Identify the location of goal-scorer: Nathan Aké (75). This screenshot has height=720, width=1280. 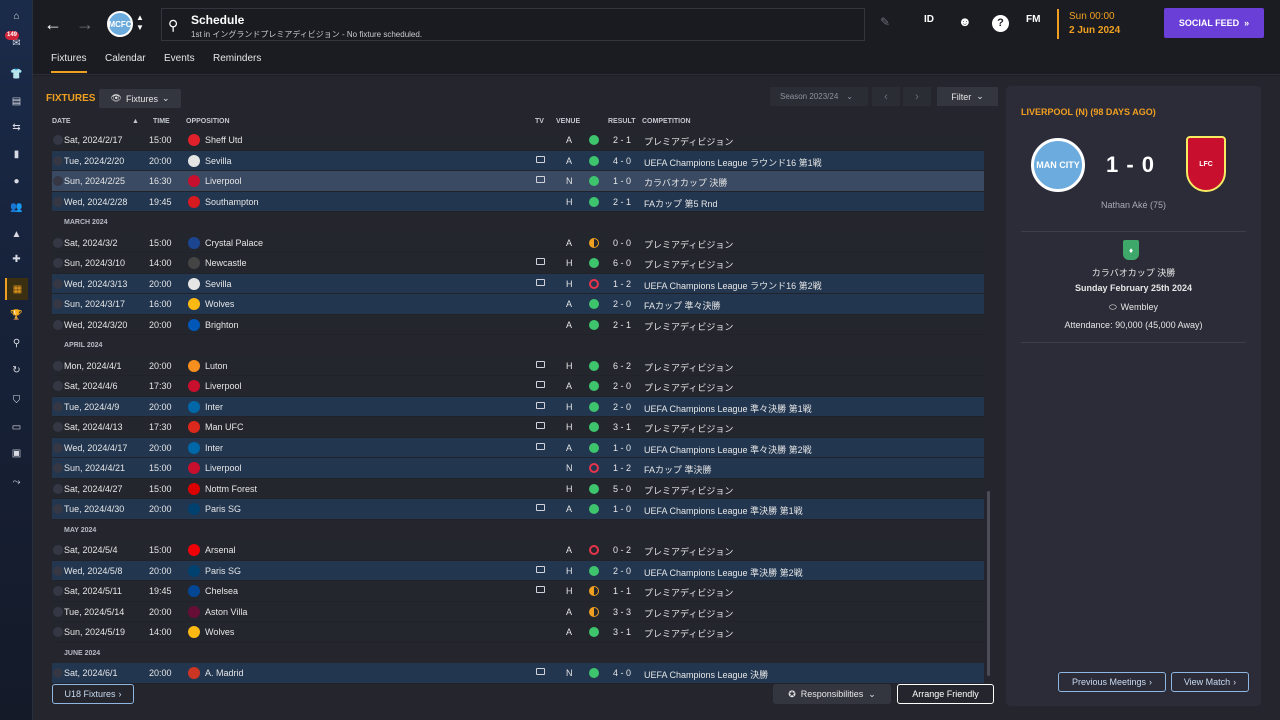
(1133, 205).